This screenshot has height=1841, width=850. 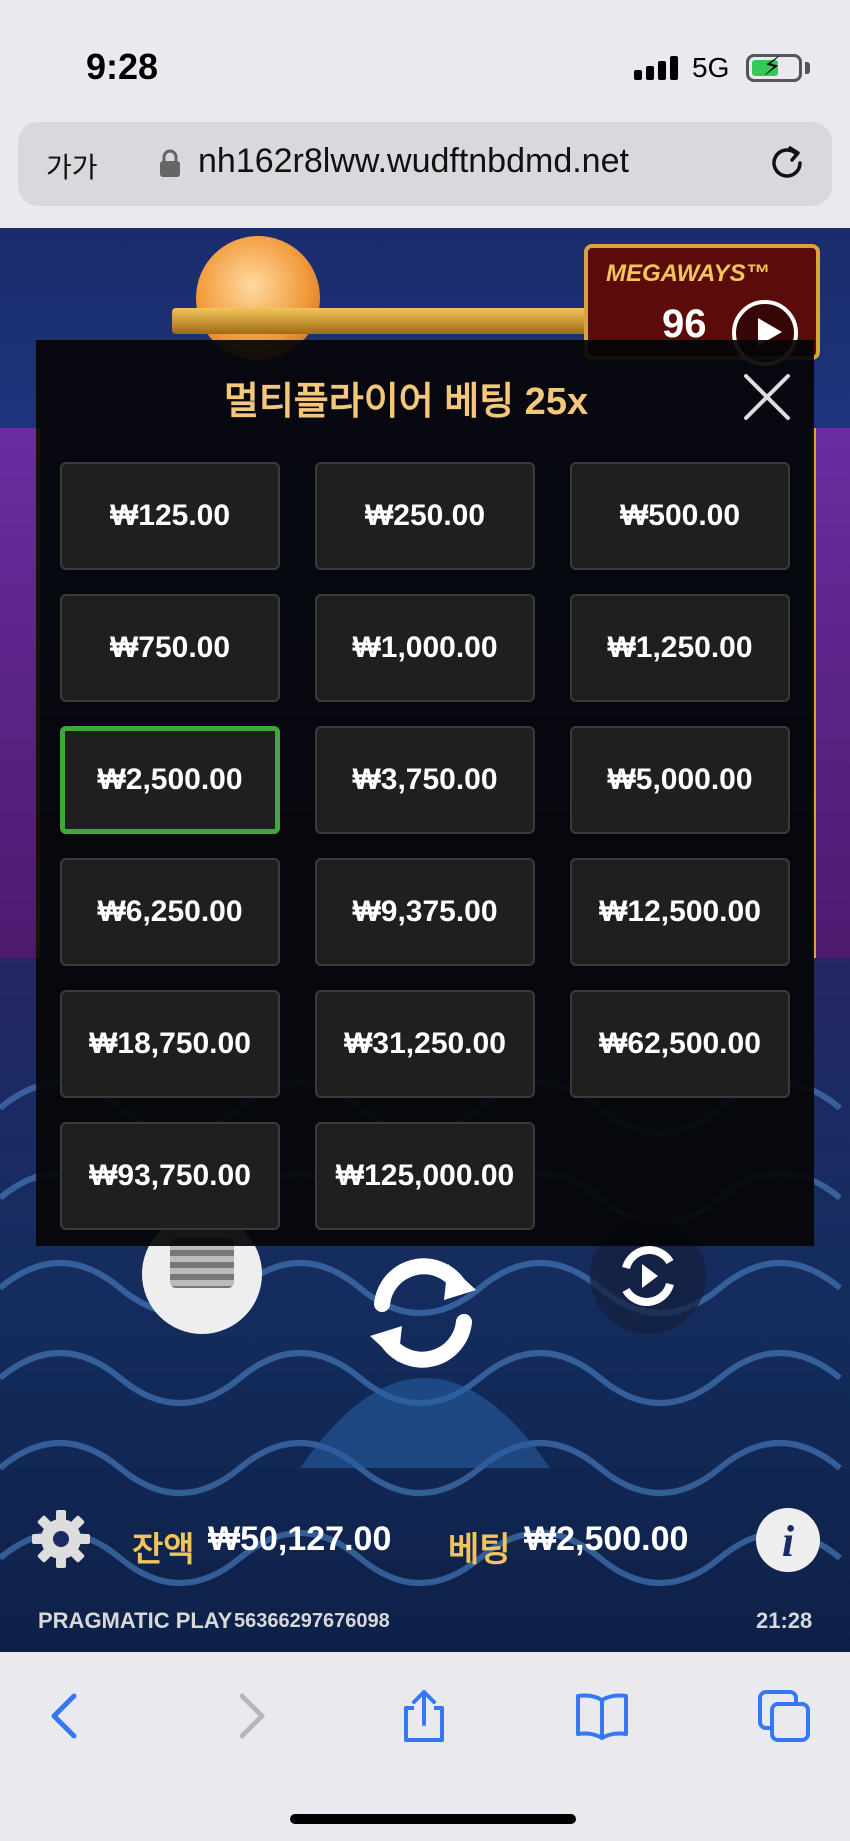 What do you see at coordinates (479, 1550) in the screenshot?
I see `bet-label: 베팅` at bounding box center [479, 1550].